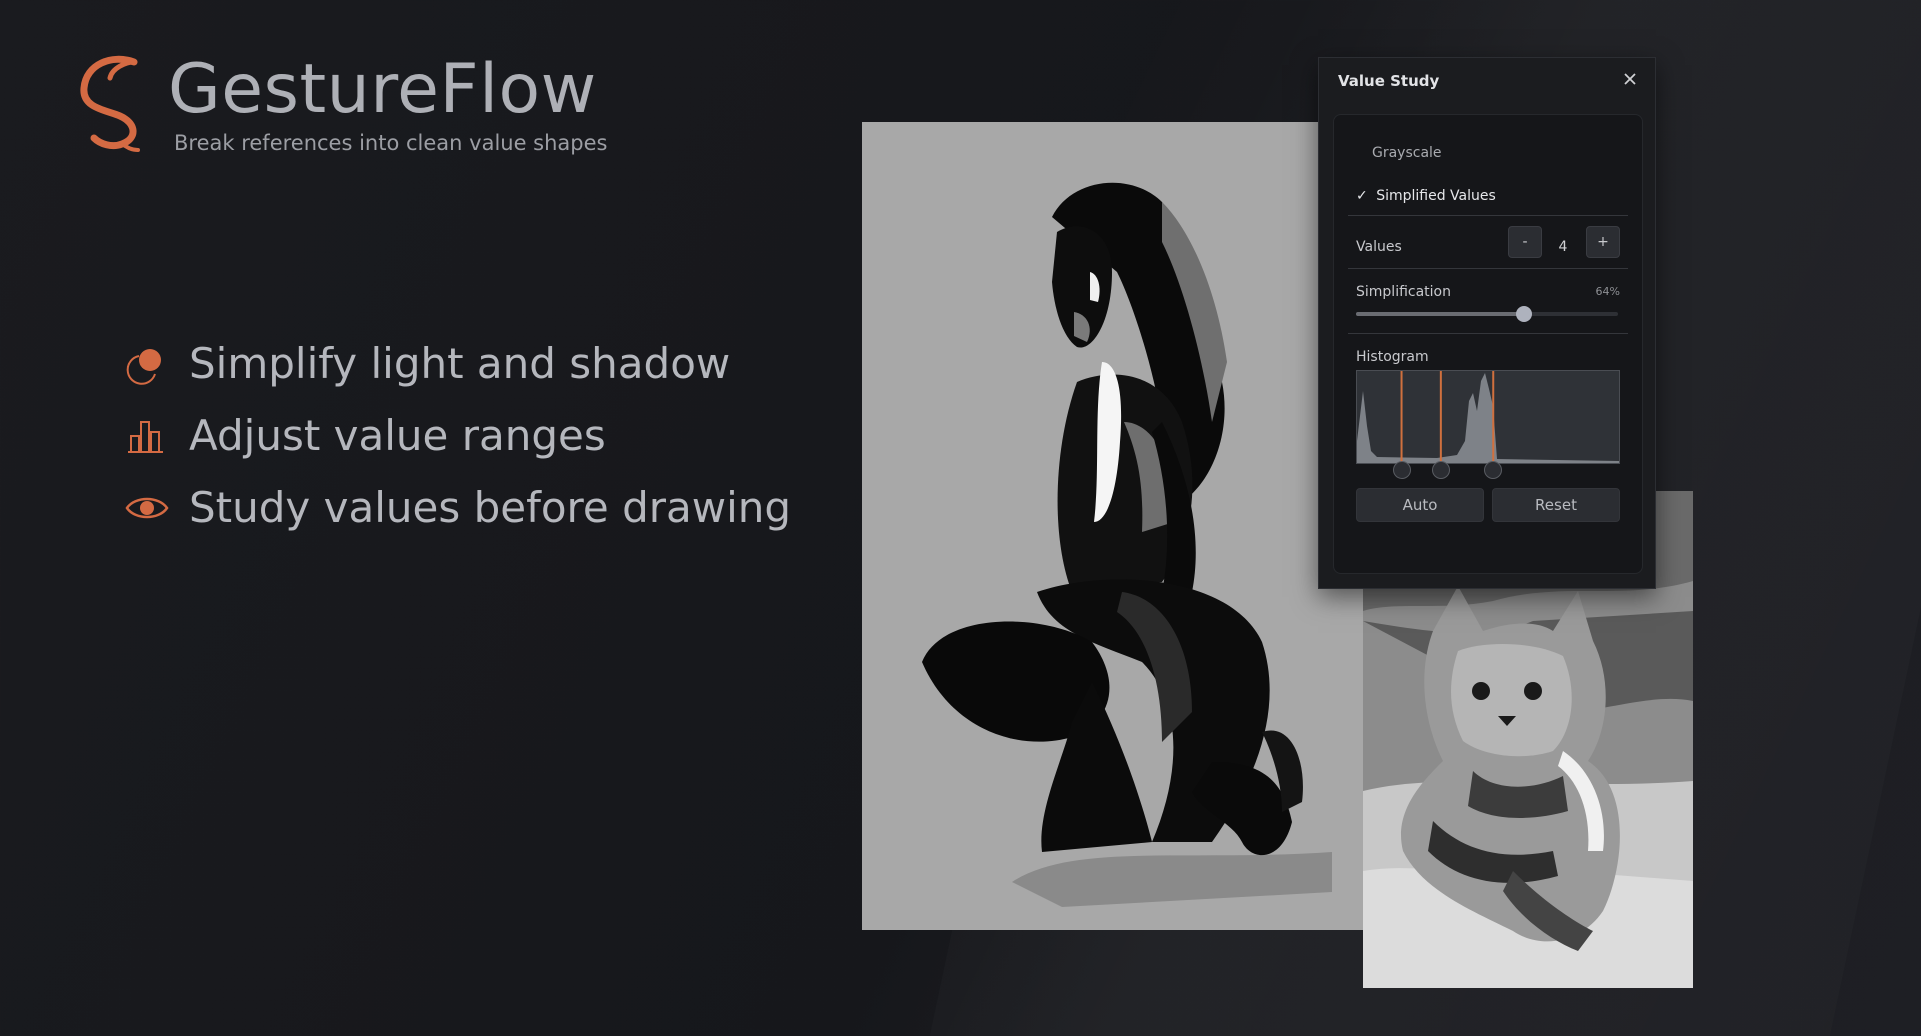 This screenshot has width=1921, height=1036. I want to click on mode-option-grayscale: Grayscale, so click(1407, 153).